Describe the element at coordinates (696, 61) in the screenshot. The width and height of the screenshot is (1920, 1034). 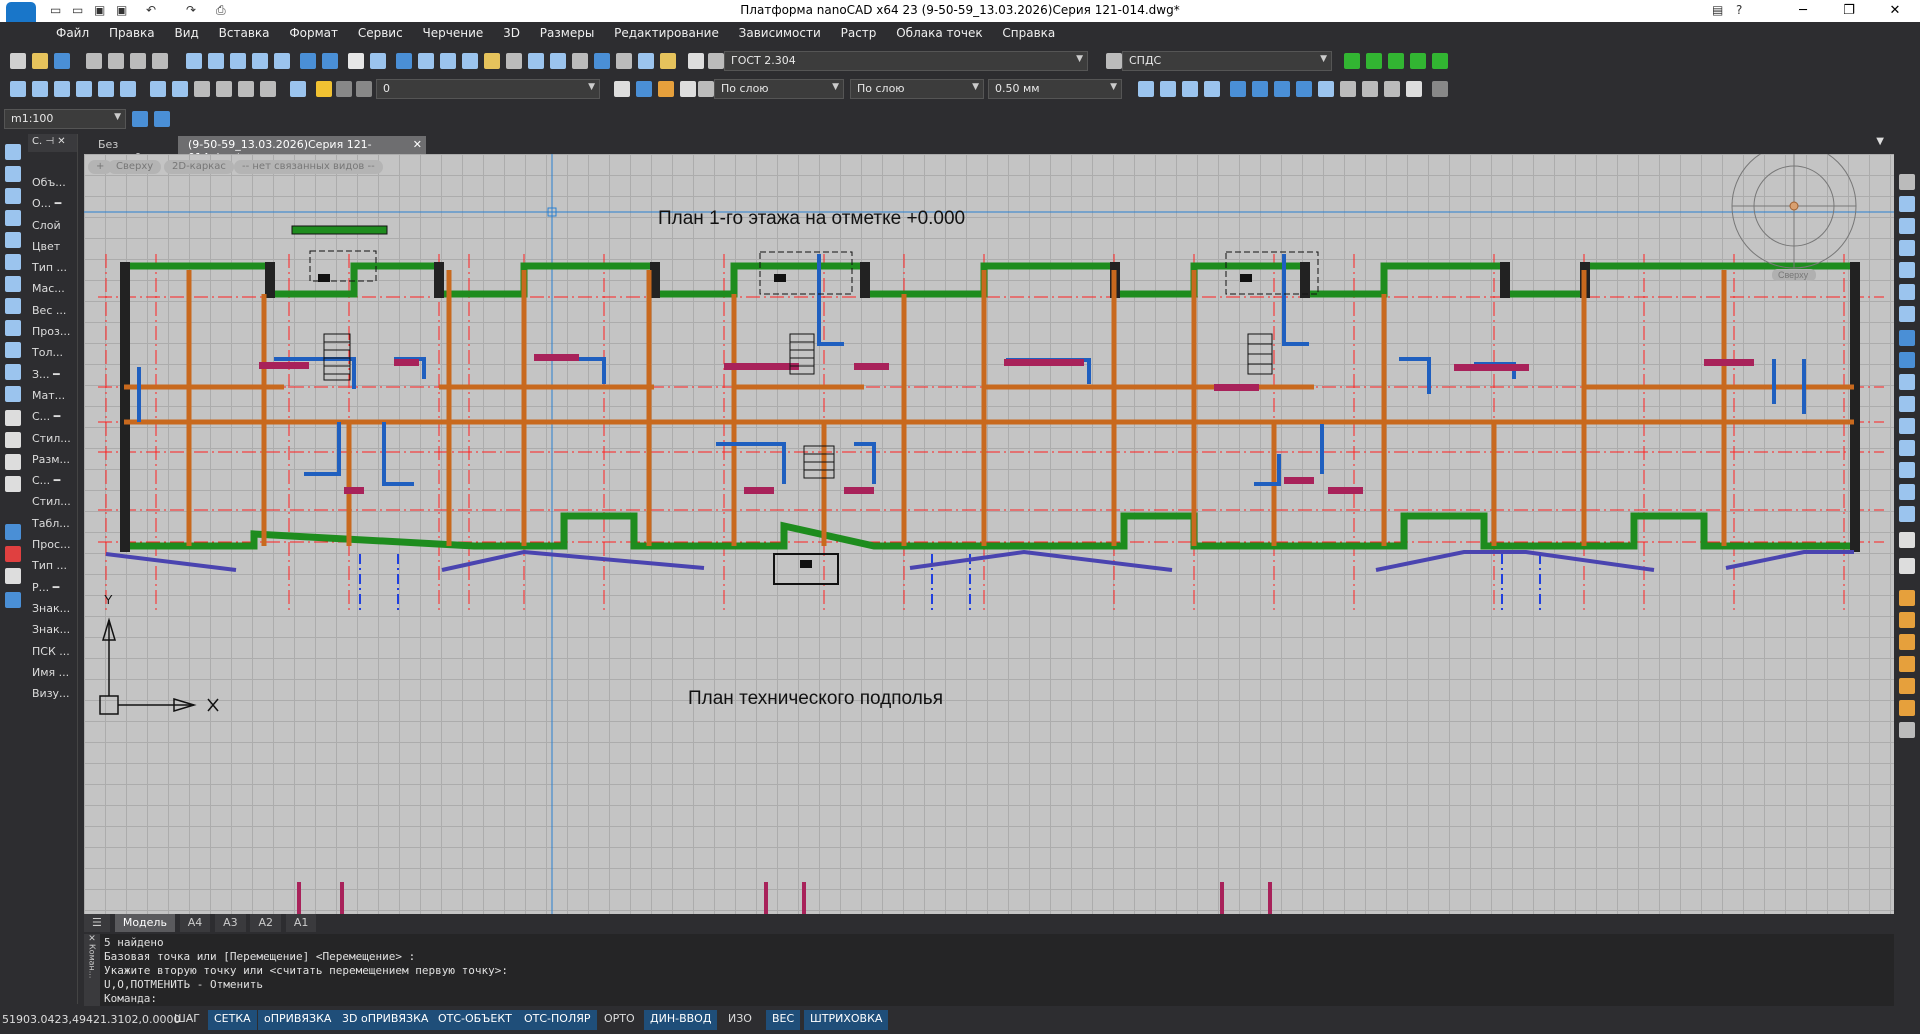
I see `help-icon` at that location.